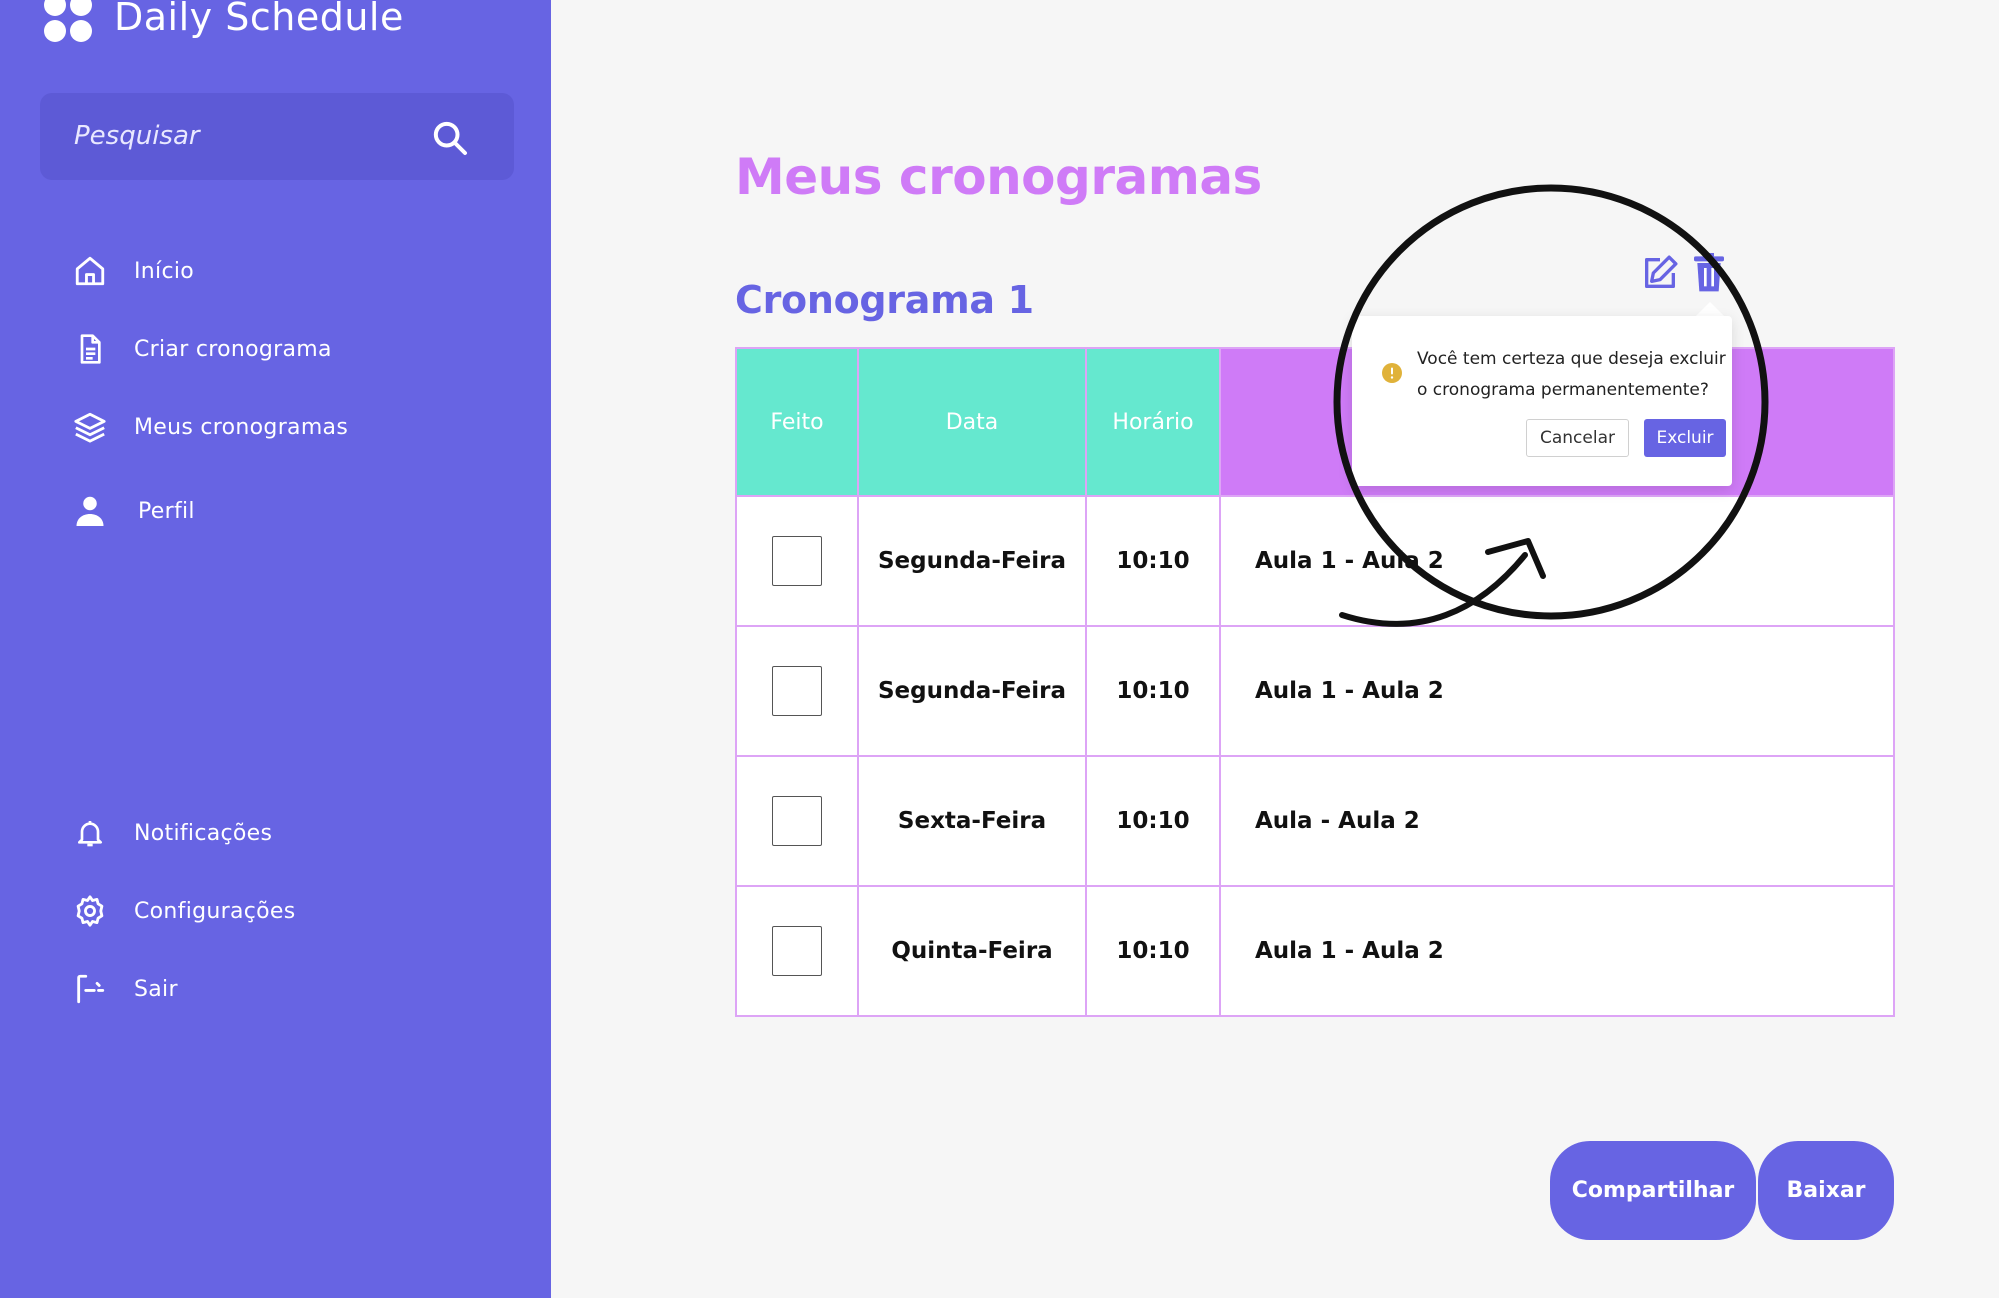 The image size is (1999, 1301). I want to click on app-logo: Daily Schedule, so click(224, 21).